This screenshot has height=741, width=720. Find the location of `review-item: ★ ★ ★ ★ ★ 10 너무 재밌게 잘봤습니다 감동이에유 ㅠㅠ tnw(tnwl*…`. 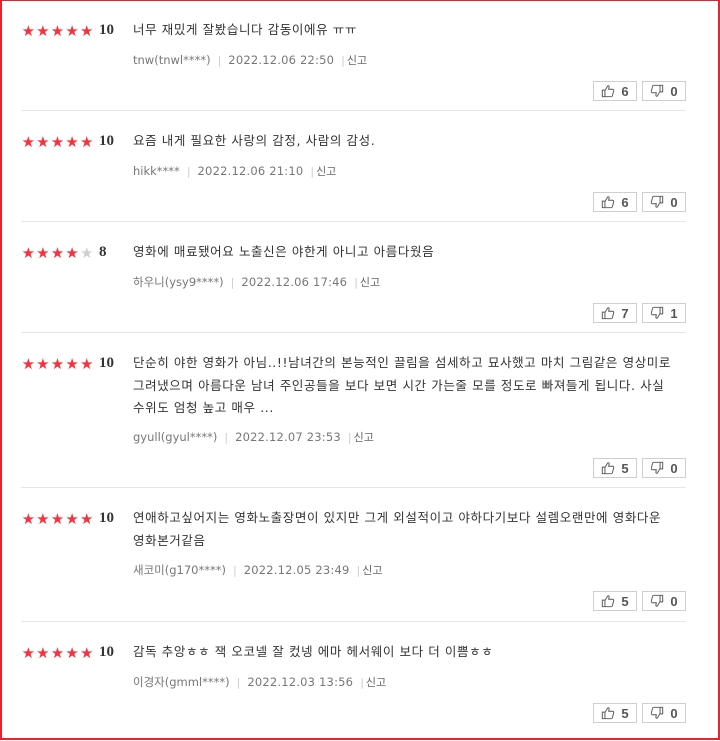

review-item: ★ ★ ★ ★ ★ 10 너무 재밌게 잘봤습니다 감동이에유 ㅠㅠ tnw(tnwl*… is located at coordinates (353, 55).